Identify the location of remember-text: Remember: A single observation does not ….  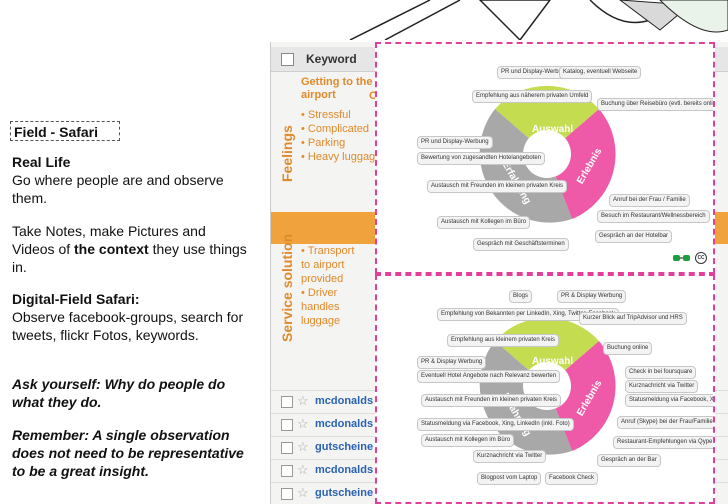
(128, 453).